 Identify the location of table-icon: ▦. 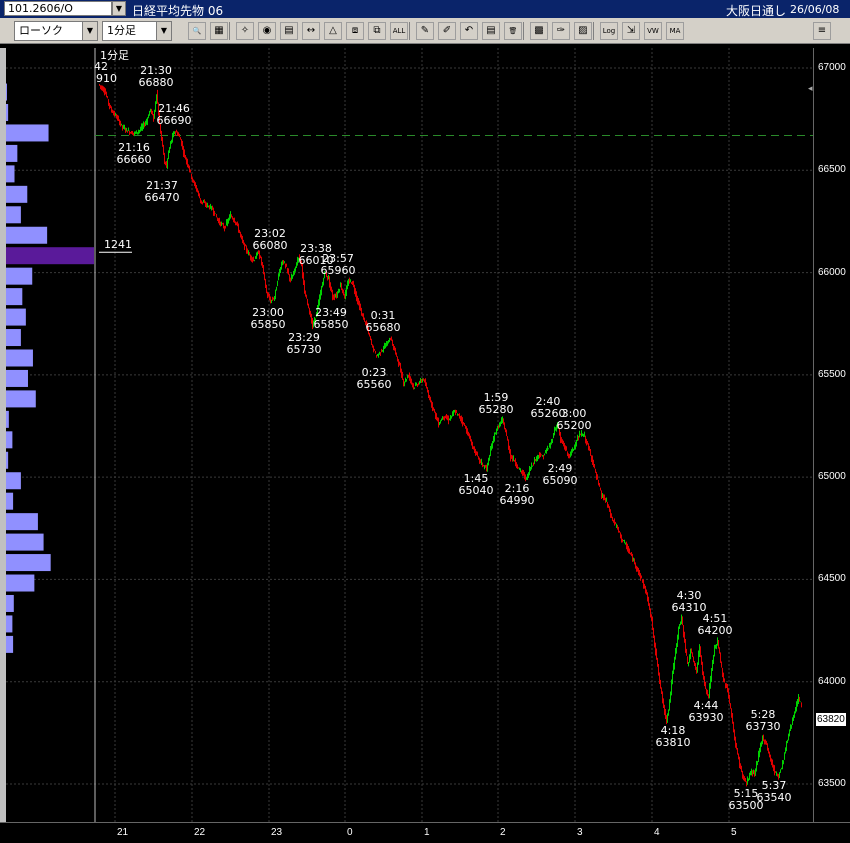
(219, 31).